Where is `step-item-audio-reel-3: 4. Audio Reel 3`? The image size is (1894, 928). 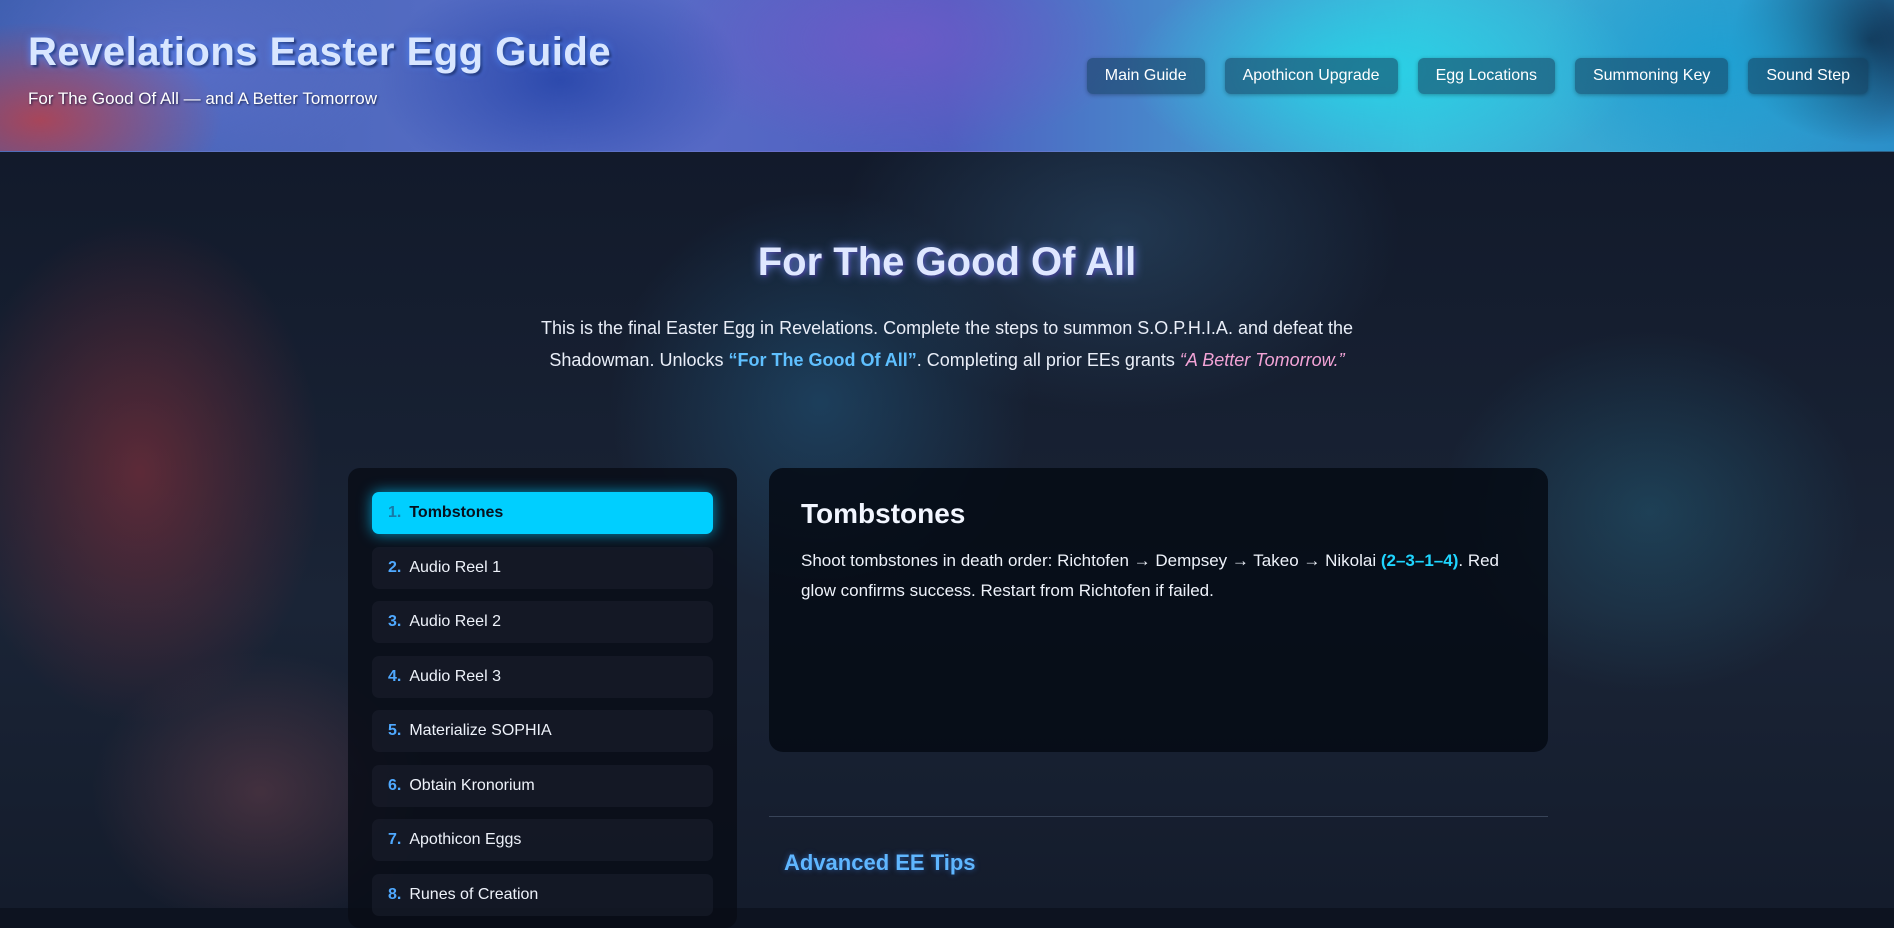
step-item-audio-reel-3: 4. Audio Reel 3 is located at coordinates (542, 676).